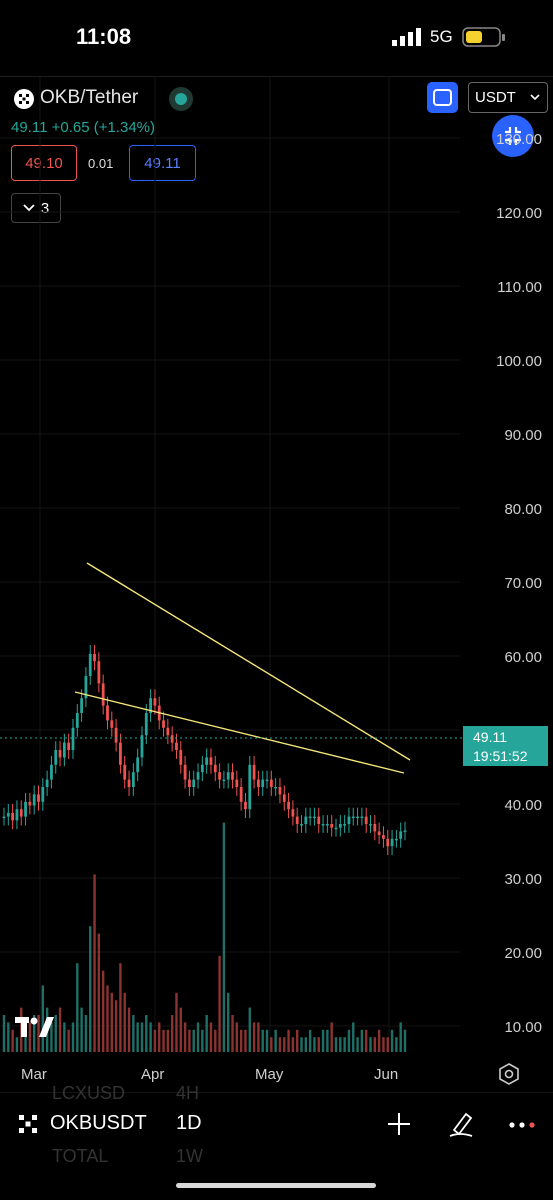  Describe the element at coordinates (104, 36) in the screenshot. I see `status-time: 11:08` at that location.